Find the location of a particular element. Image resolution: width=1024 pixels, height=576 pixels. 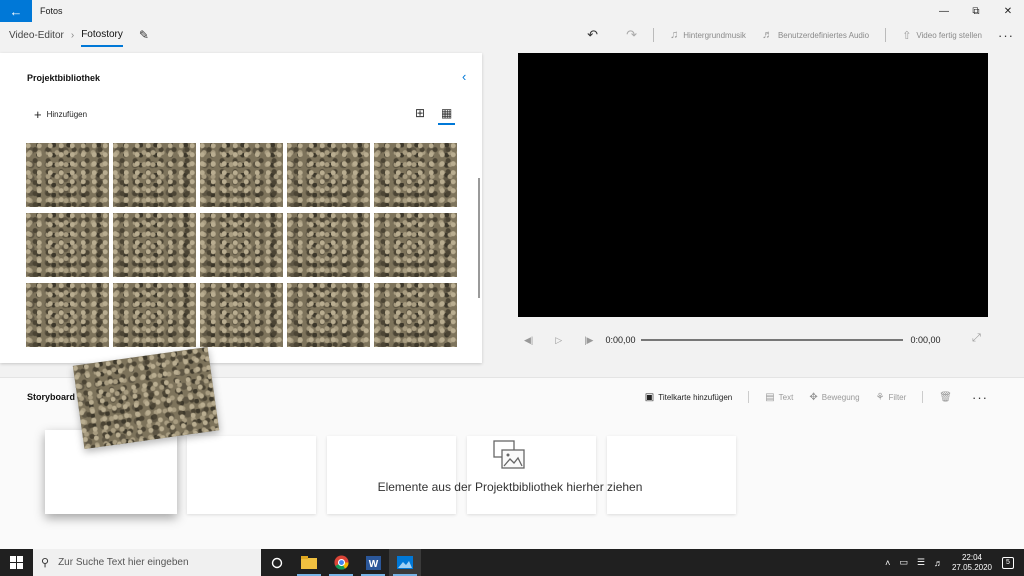

undo-button: ↶ is located at coordinates (592, 35).